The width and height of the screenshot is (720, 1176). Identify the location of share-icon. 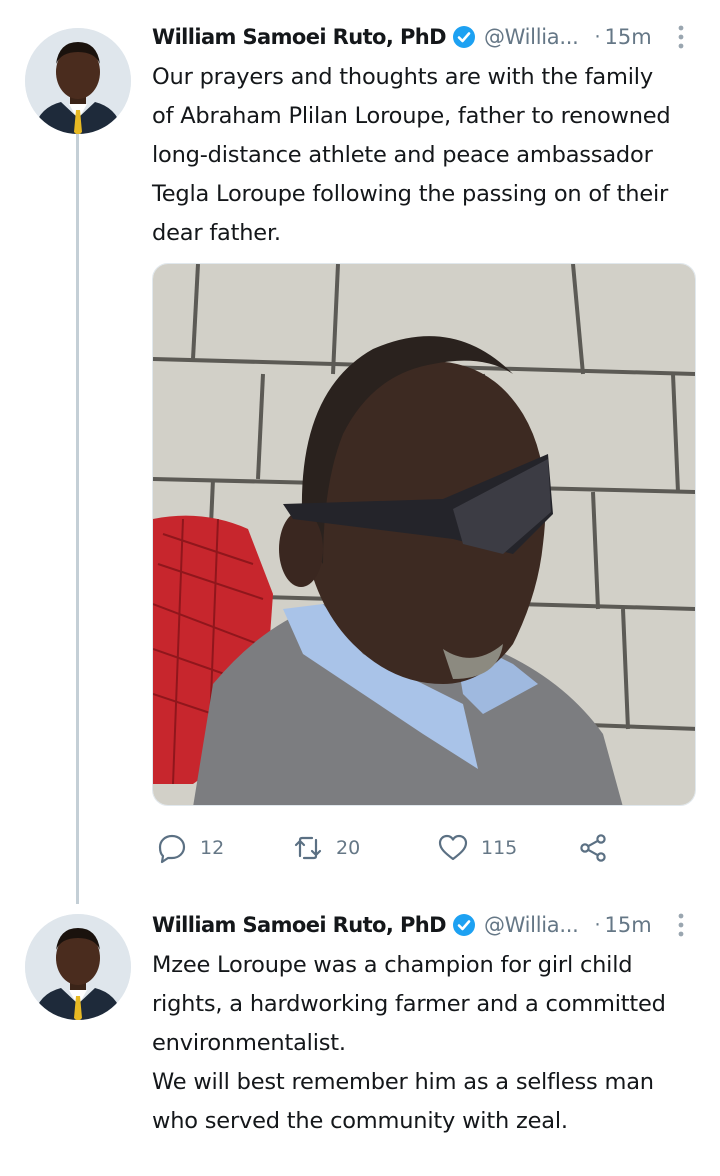
(593, 848).